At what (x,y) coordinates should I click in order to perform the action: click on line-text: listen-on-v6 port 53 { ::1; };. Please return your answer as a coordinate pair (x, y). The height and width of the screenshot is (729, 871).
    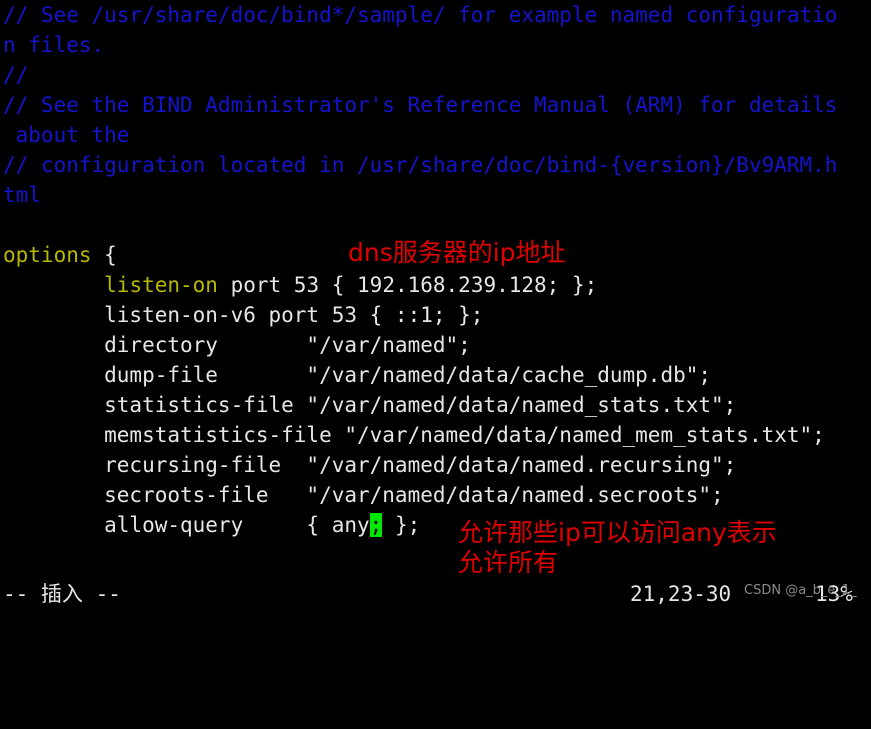
    Looking at the image, I should click on (243, 315).